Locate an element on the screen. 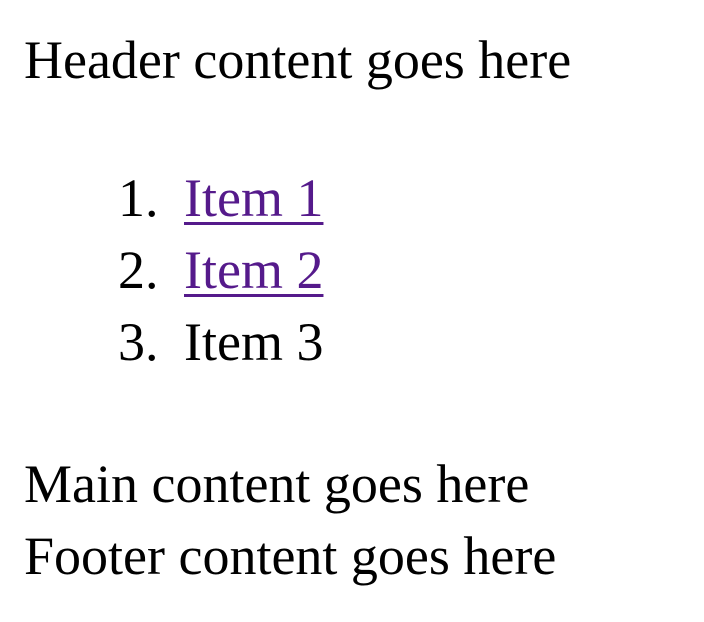 The width and height of the screenshot is (704, 622). item-2-link: Item 2 is located at coordinates (253, 270).